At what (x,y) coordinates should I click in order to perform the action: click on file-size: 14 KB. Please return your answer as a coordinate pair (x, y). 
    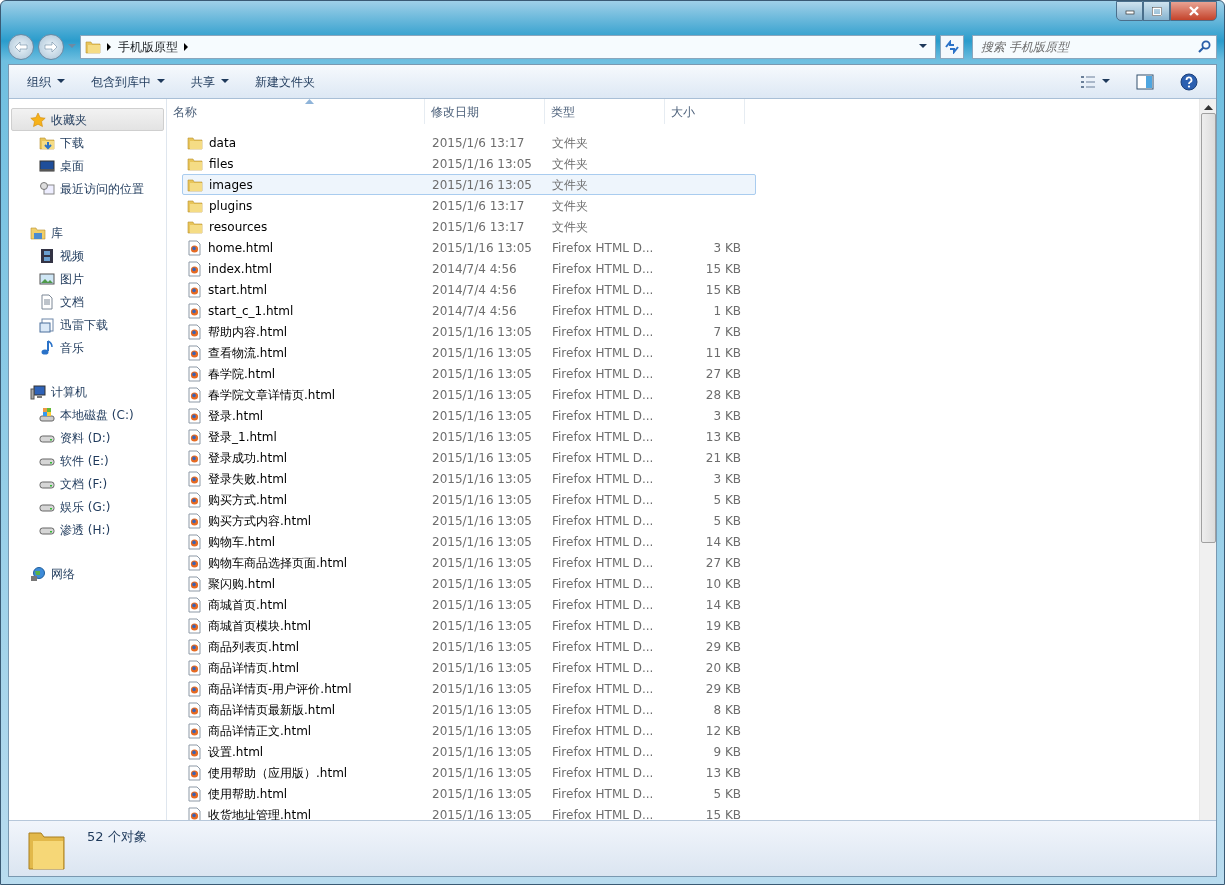
    Looking at the image, I should click on (723, 541).